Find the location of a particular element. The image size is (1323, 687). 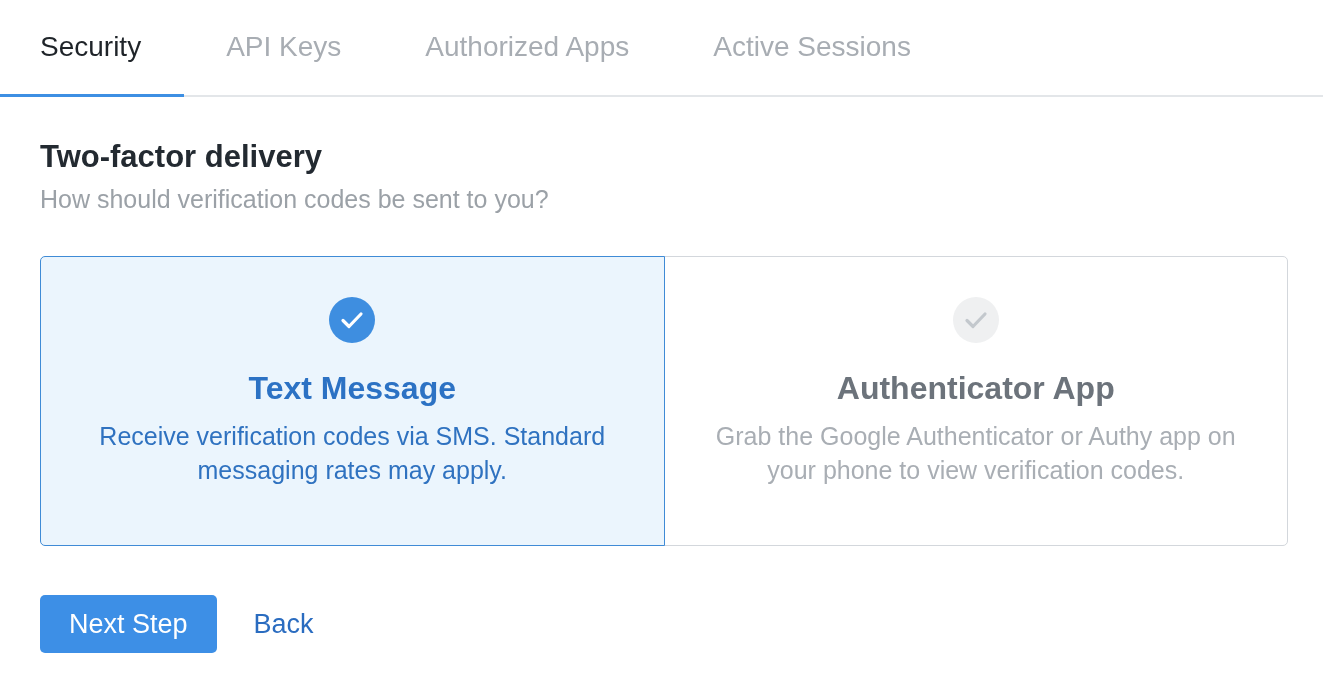

section-subtitle: How should verification codes be sent to you? is located at coordinates (295, 199).